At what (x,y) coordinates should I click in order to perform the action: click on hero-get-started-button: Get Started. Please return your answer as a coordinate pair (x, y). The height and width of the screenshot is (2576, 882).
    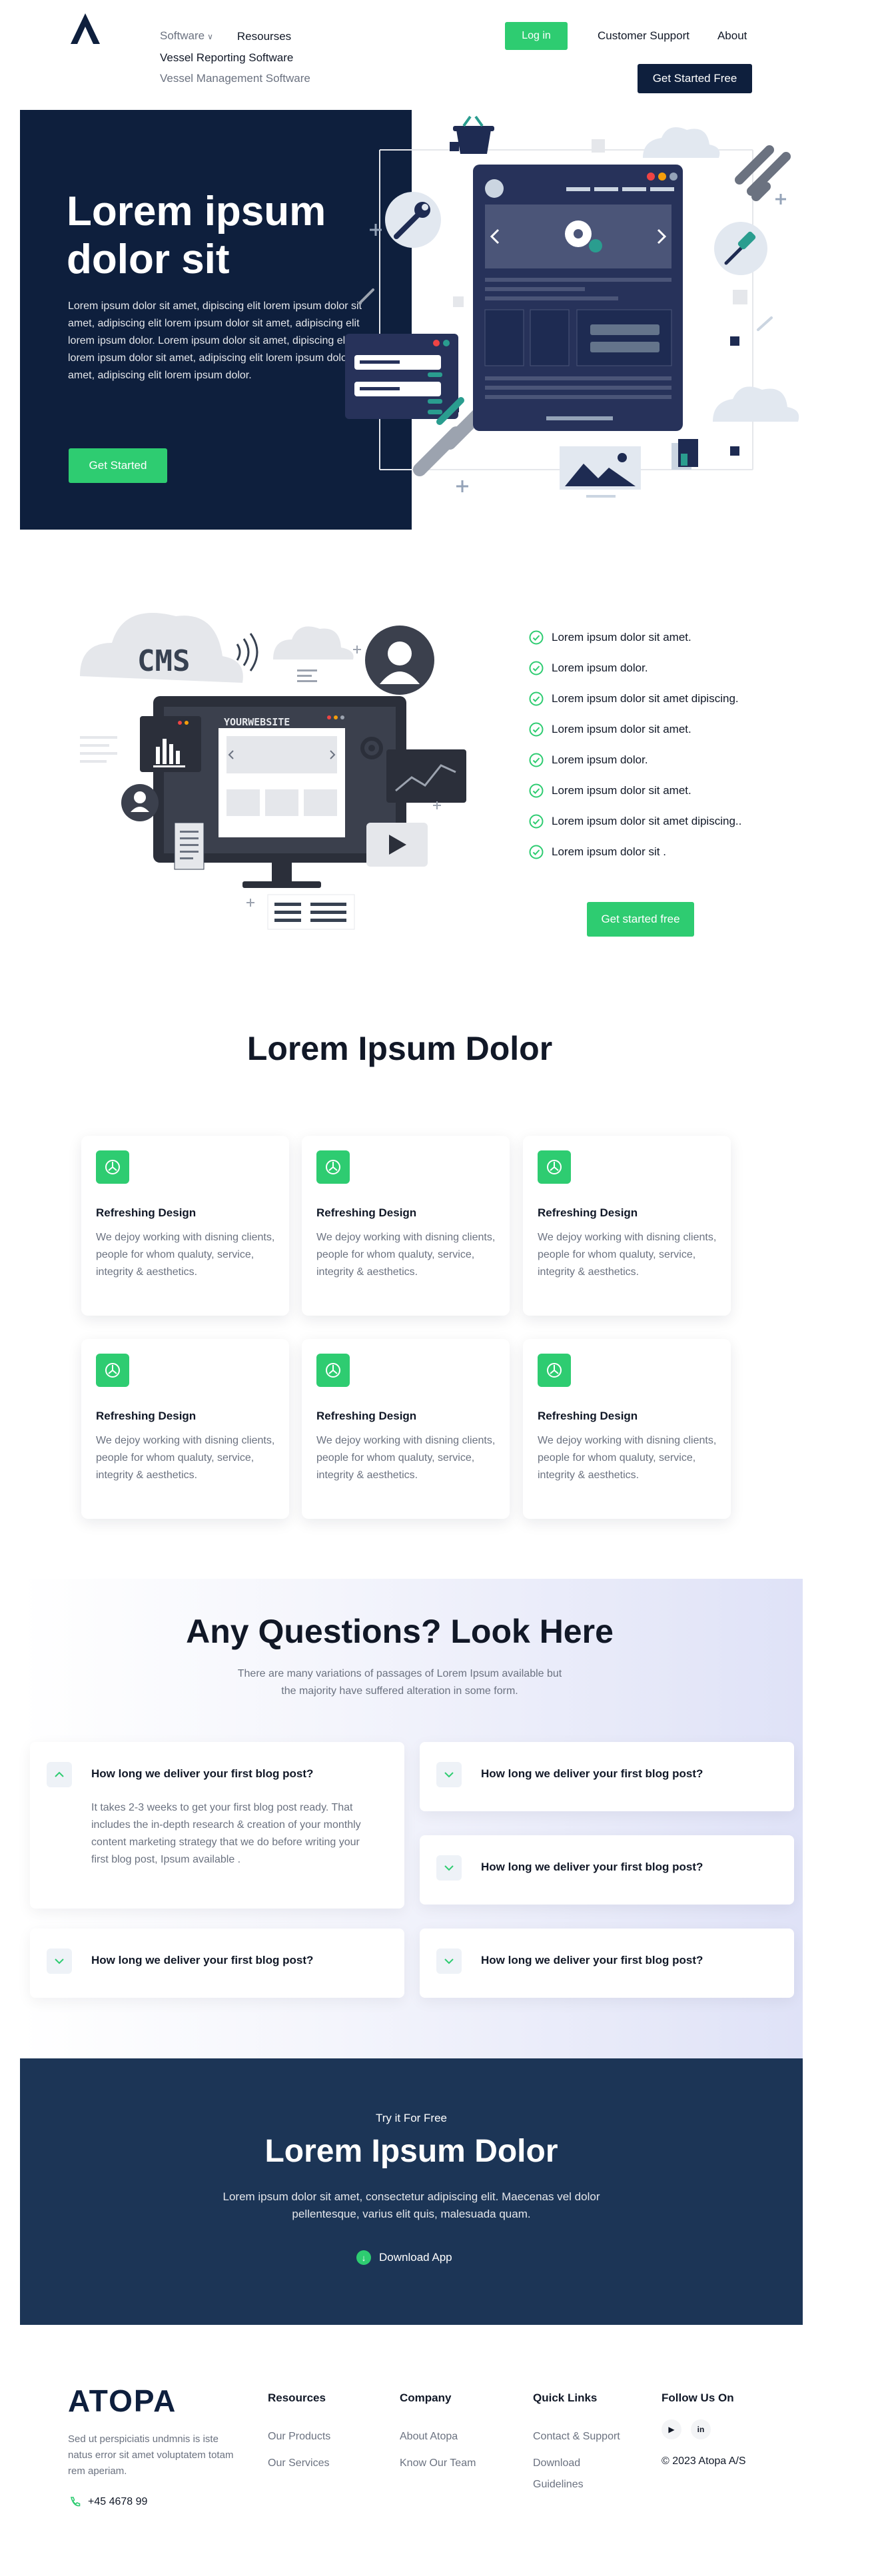
    Looking at the image, I should click on (118, 466).